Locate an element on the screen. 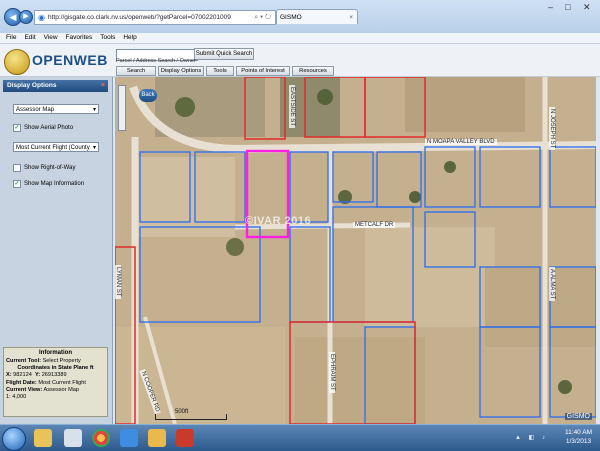 The image size is (600, 451). acrobat-icon is located at coordinates (185, 438).